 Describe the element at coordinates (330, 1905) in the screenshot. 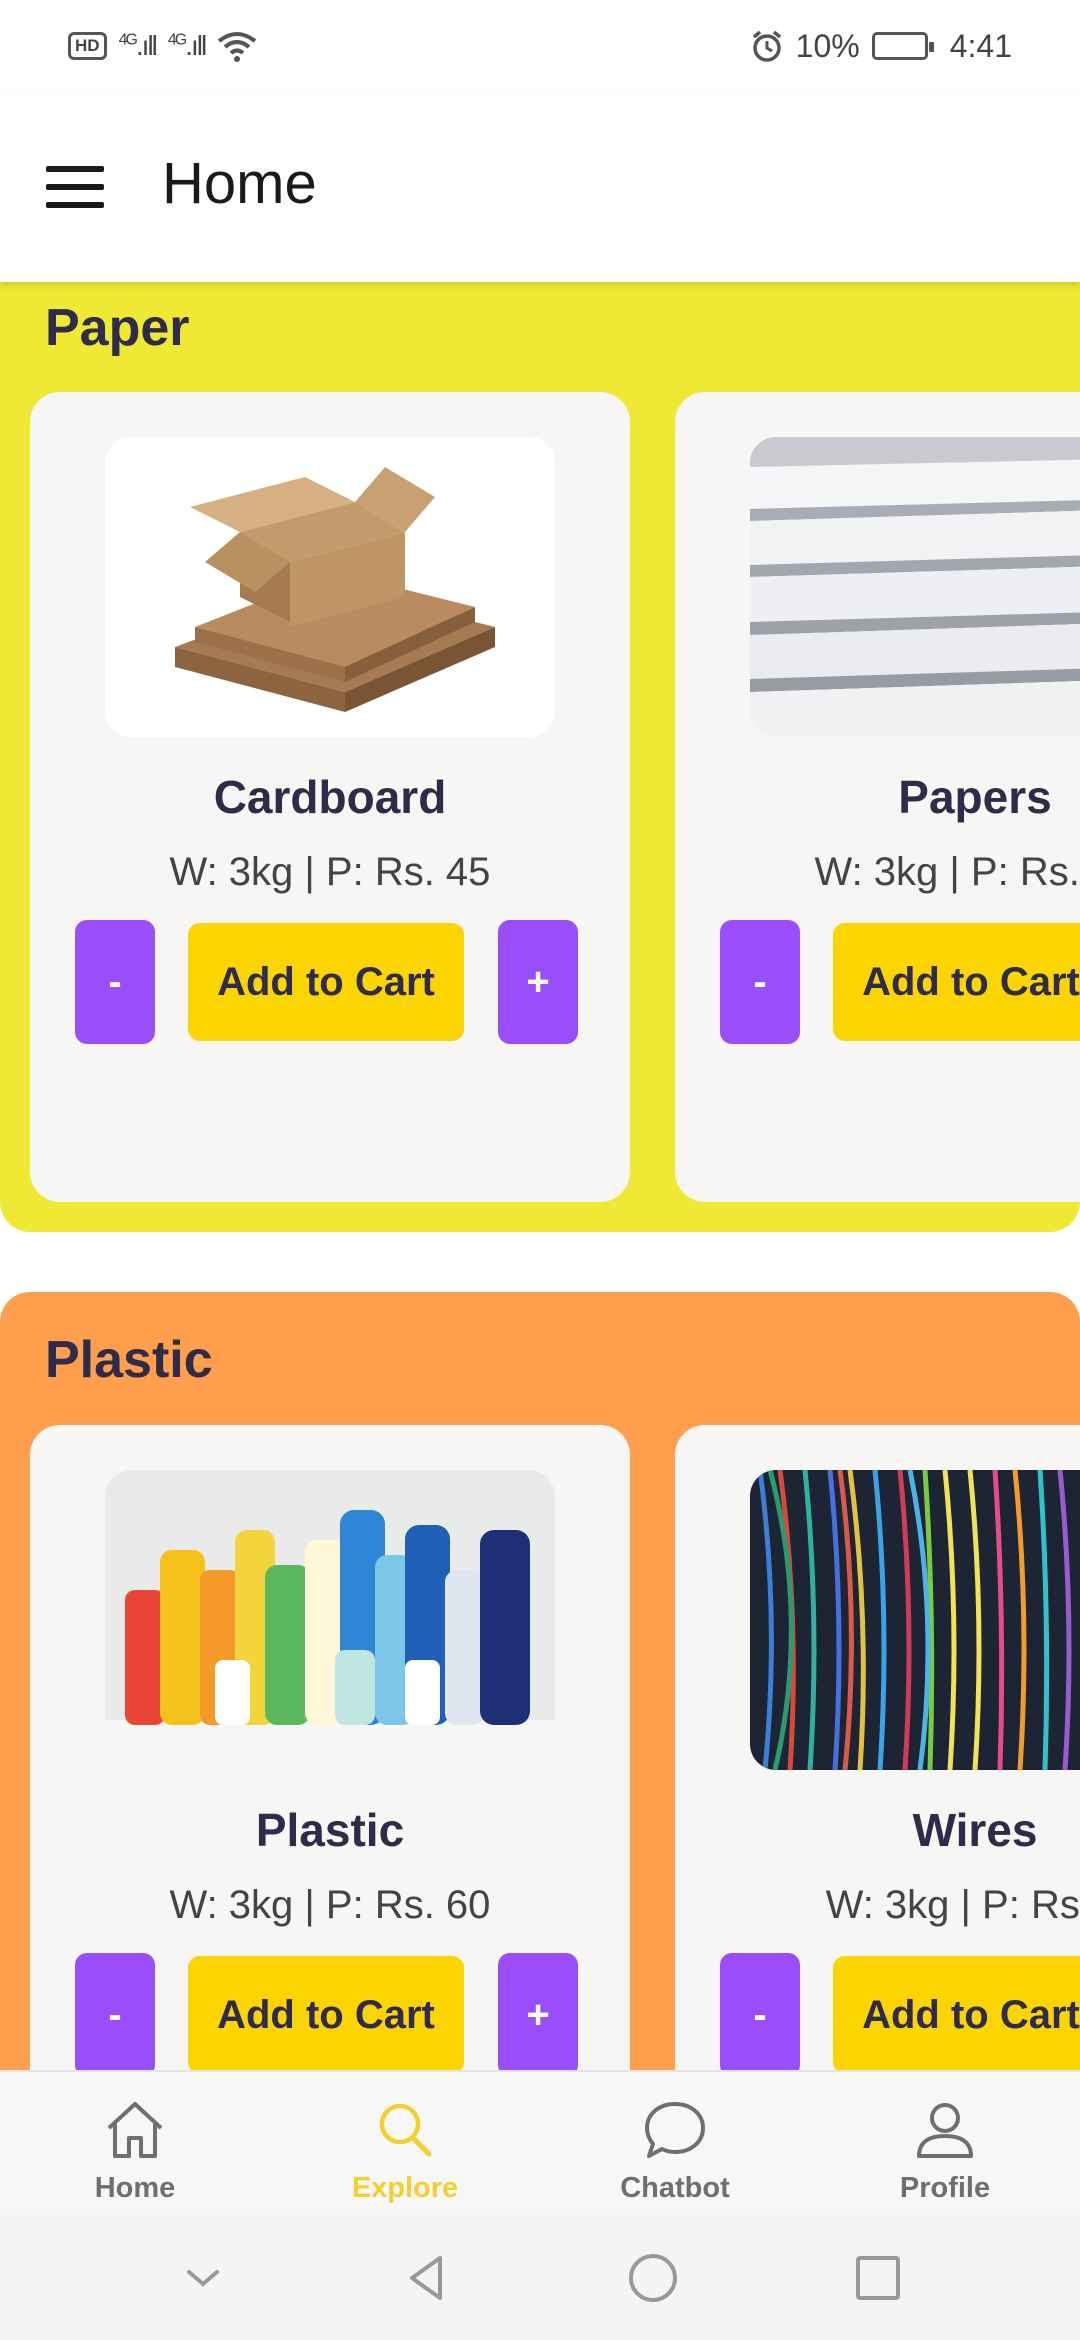

I see `product-meta: W: 3kg | P: Rs. 60` at that location.